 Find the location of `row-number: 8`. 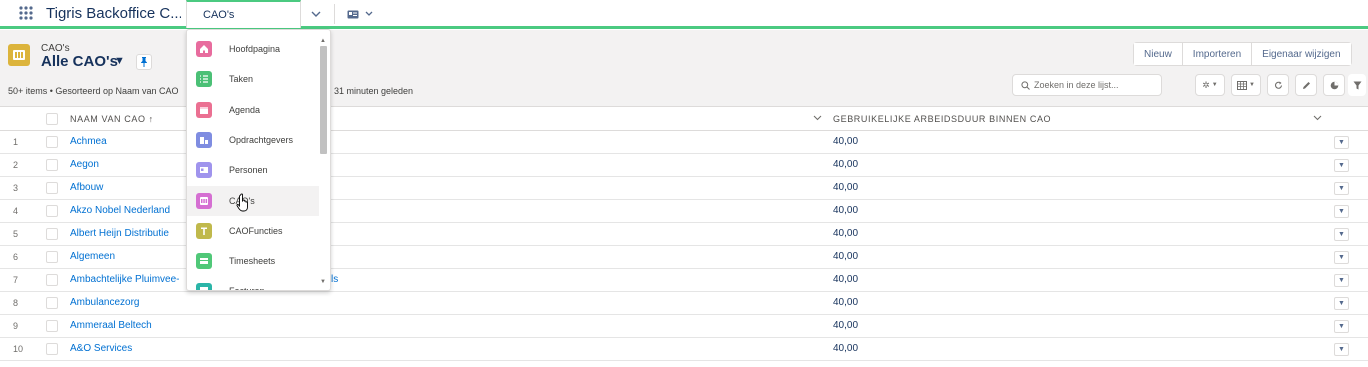

row-number: 8 is located at coordinates (16, 303).